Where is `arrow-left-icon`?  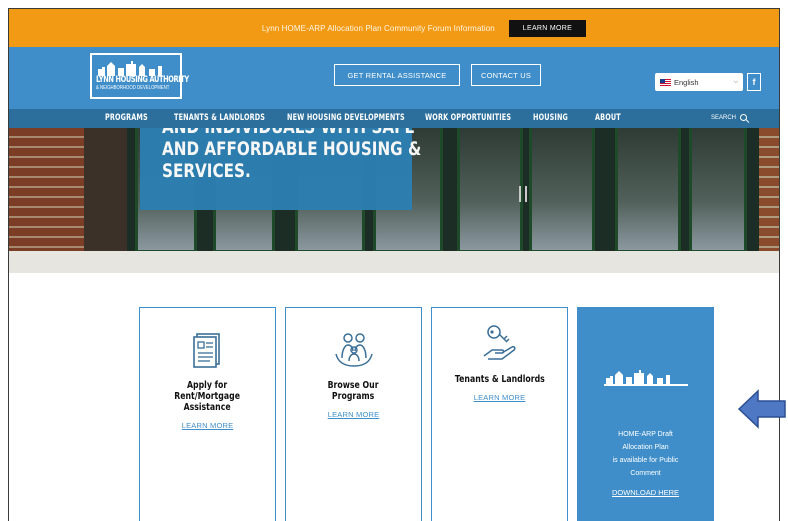 arrow-left-icon is located at coordinates (761, 409).